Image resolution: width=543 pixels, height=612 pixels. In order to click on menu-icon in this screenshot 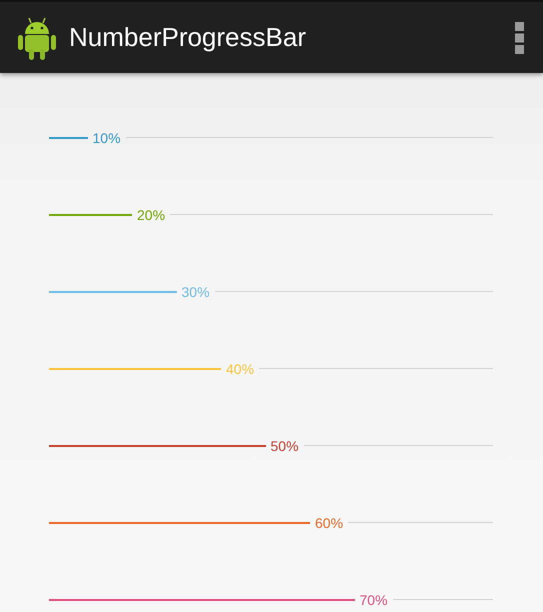, I will do `click(520, 38)`.